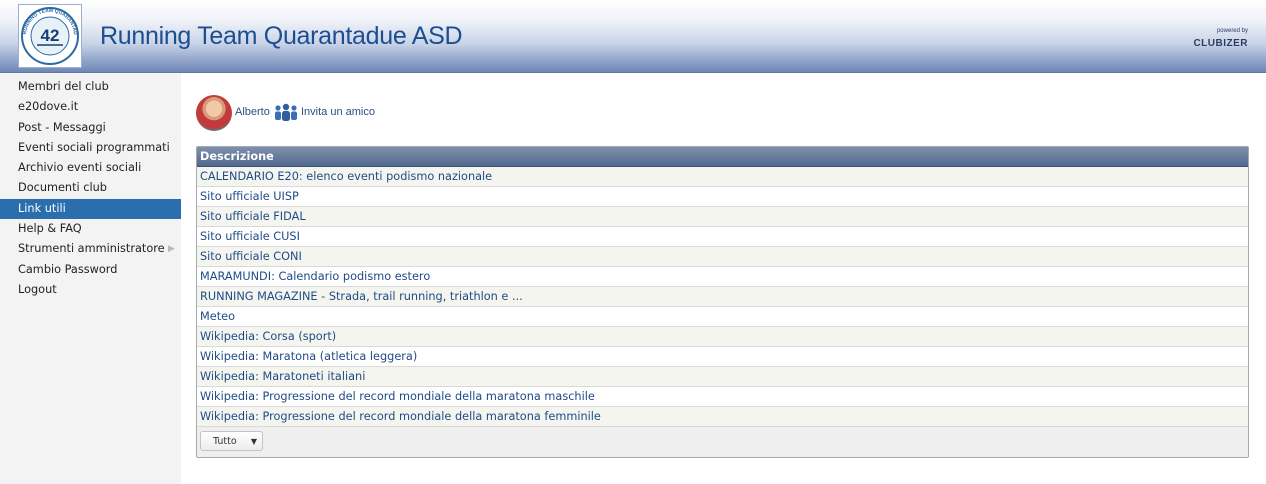 The width and height of the screenshot is (1266, 484). I want to click on team-42-logo-icon: 42 RUNNING TEAM QUARANTADUE, so click(48, 33).